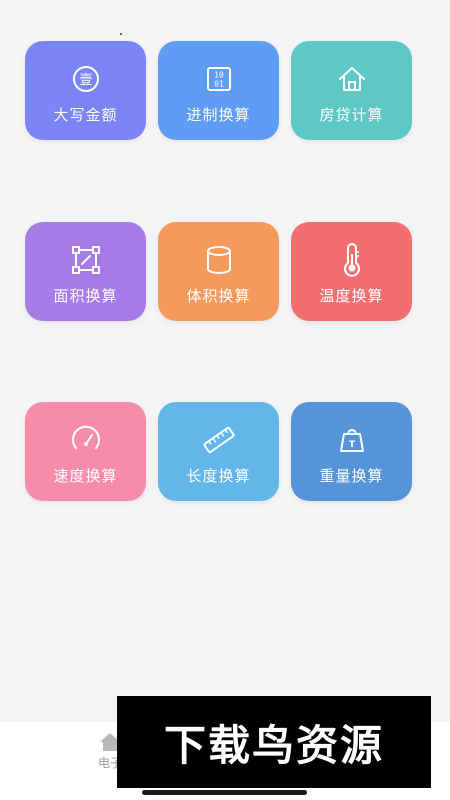  Describe the element at coordinates (85, 440) in the screenshot. I see `speedometer-icon` at that location.